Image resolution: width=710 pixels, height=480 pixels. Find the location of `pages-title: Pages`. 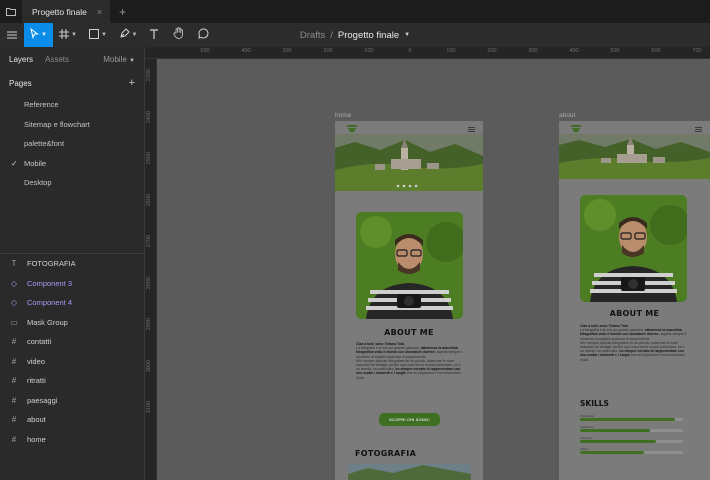

pages-title: Pages is located at coordinates (20, 83).